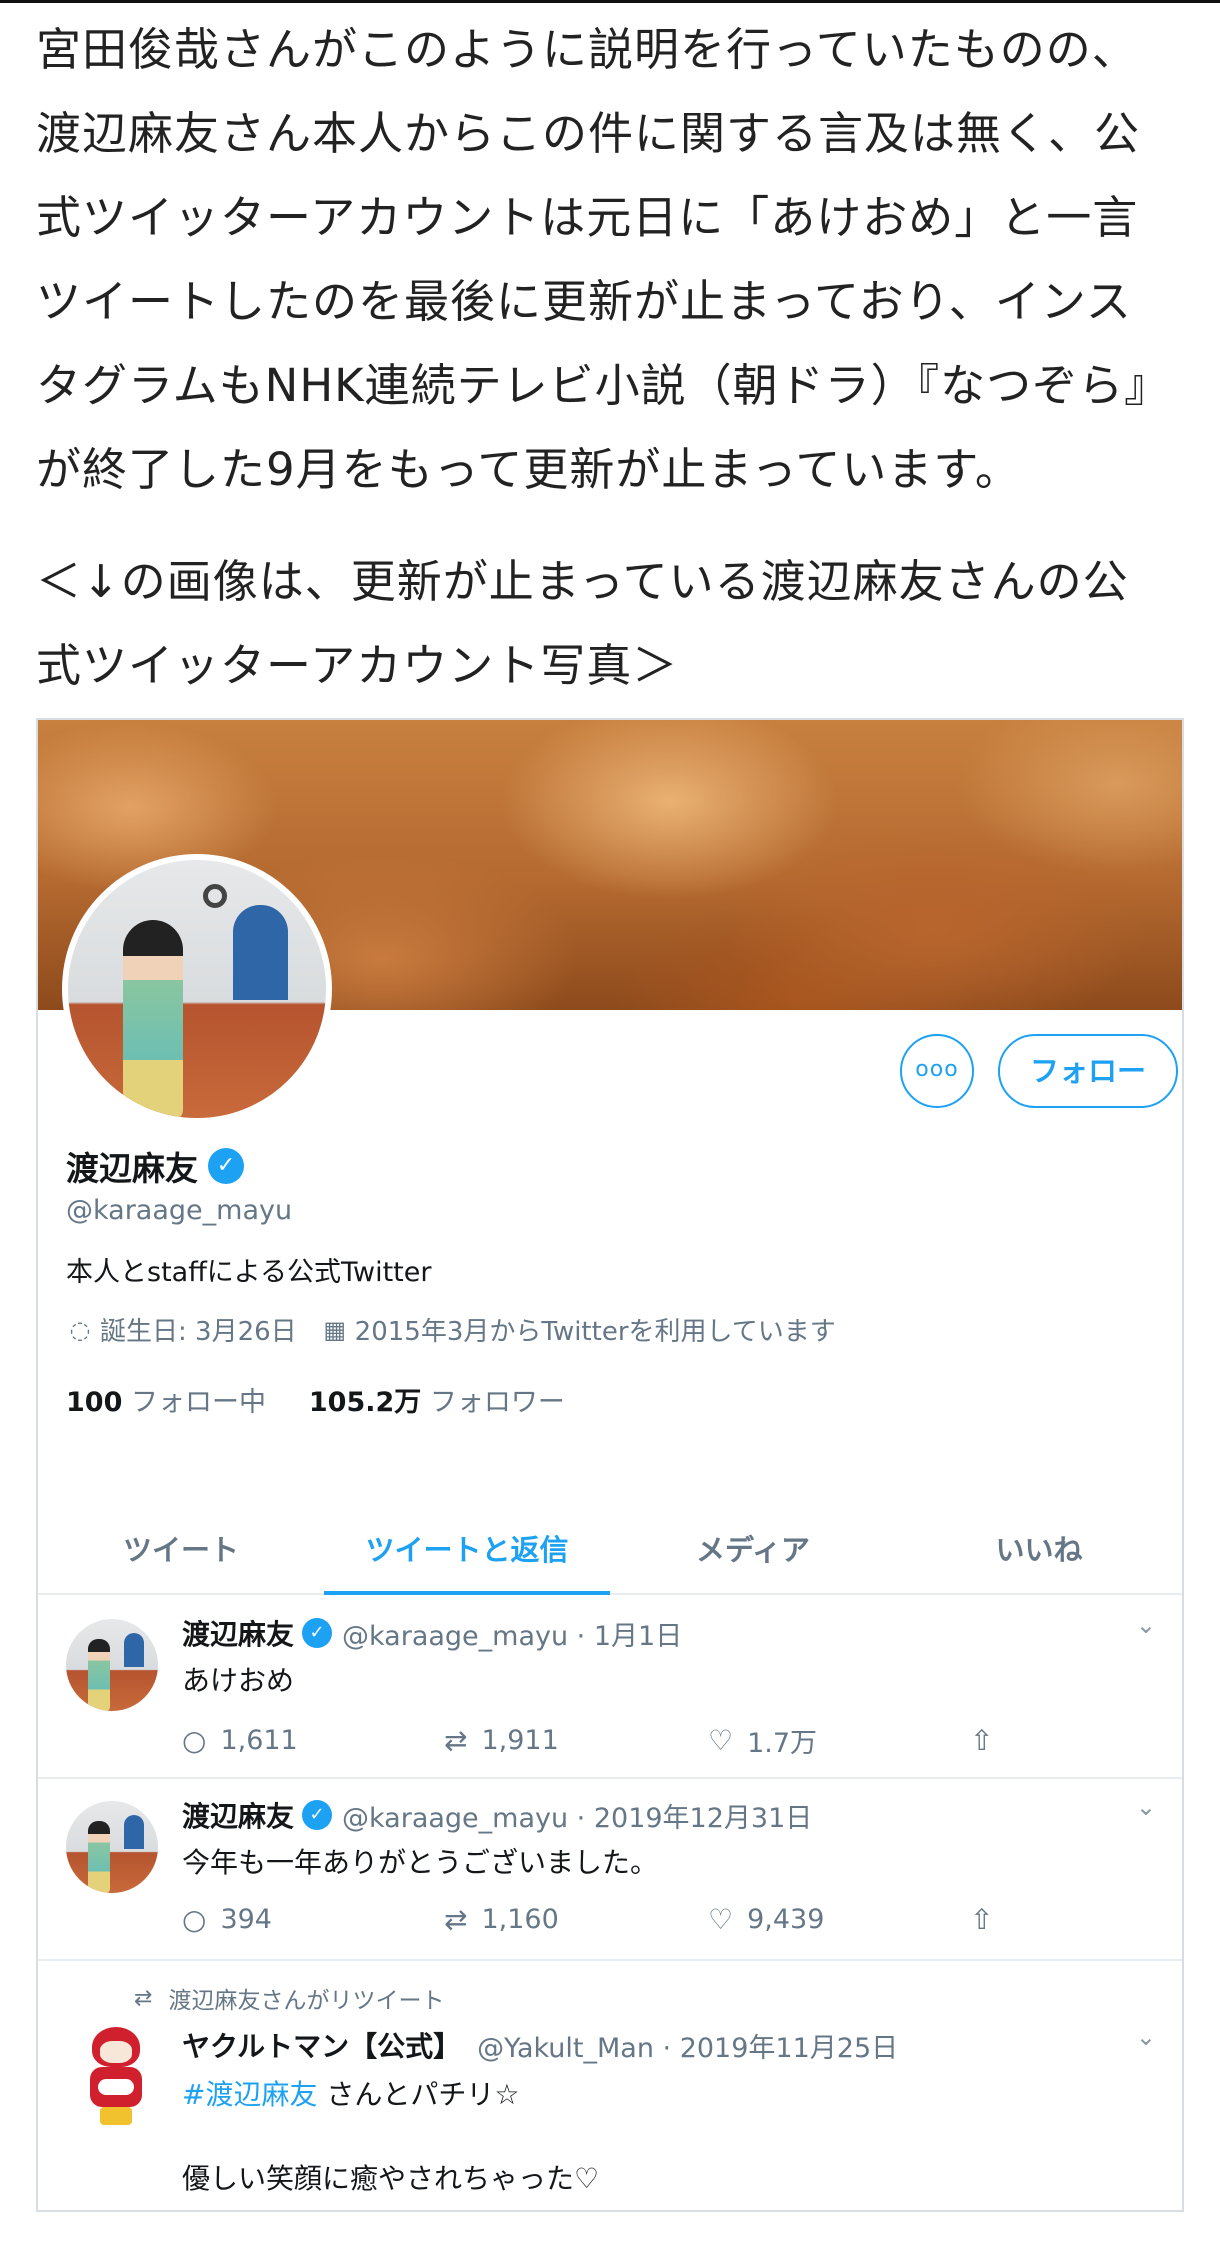 Image resolution: width=1220 pixels, height=2258 pixels. Describe the element at coordinates (584, 301) in the screenshot. I see `article-line: ツイートしたのを最後に更新が止まっており、インス` at that location.